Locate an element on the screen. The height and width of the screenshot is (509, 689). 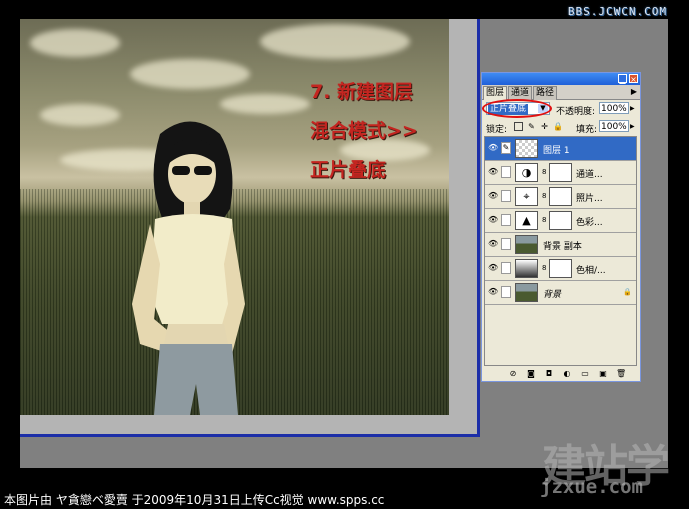
trash-icon: 🗑 is located at coordinates (621, 374).